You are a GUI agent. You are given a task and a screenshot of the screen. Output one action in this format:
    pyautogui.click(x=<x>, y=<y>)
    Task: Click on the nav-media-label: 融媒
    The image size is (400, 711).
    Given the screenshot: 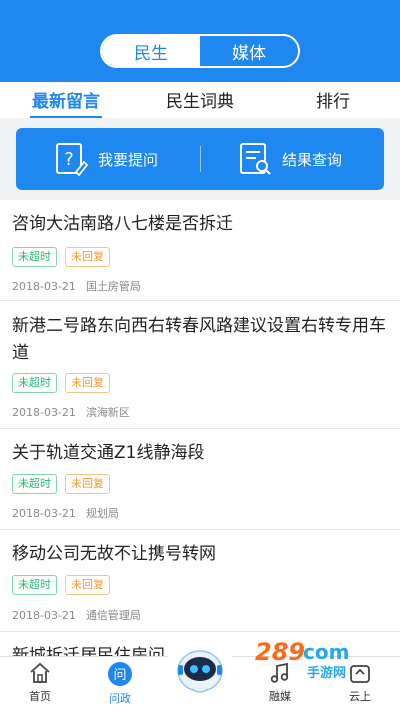 What is the action you would take?
    pyautogui.click(x=280, y=696)
    